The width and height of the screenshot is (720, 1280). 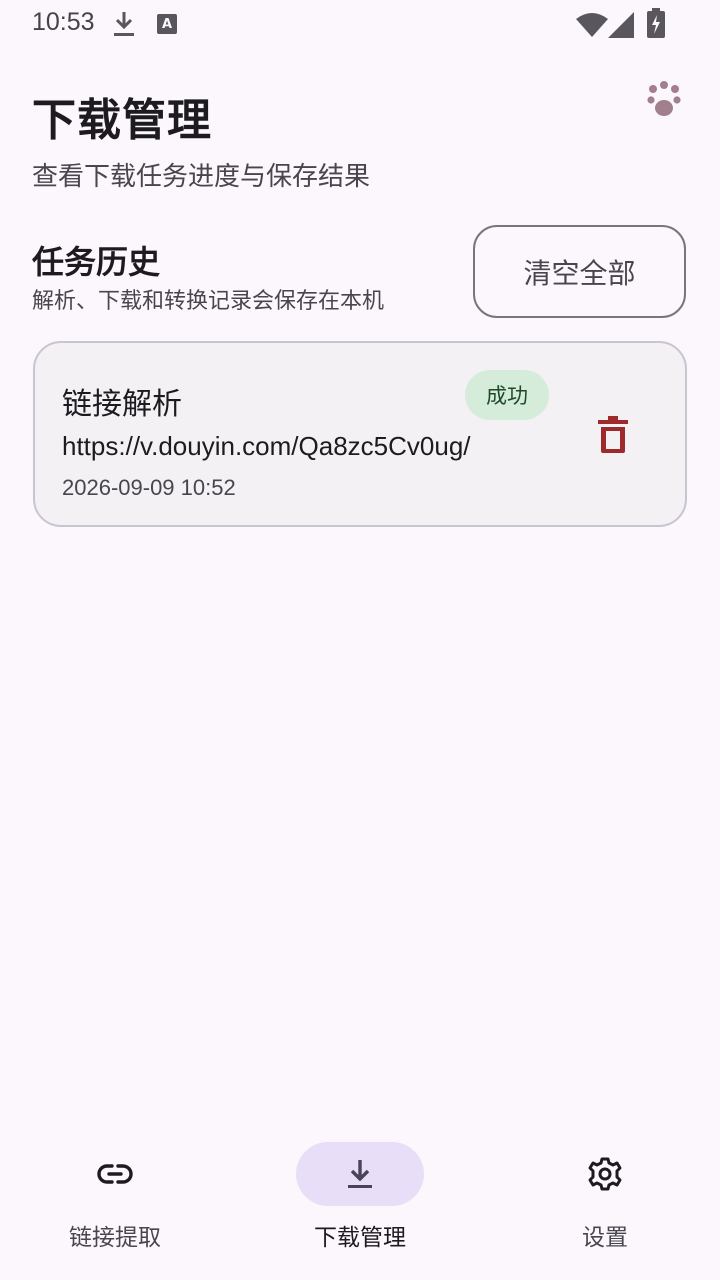 What do you see at coordinates (507, 395) in the screenshot?
I see `status-badge: 成功` at bounding box center [507, 395].